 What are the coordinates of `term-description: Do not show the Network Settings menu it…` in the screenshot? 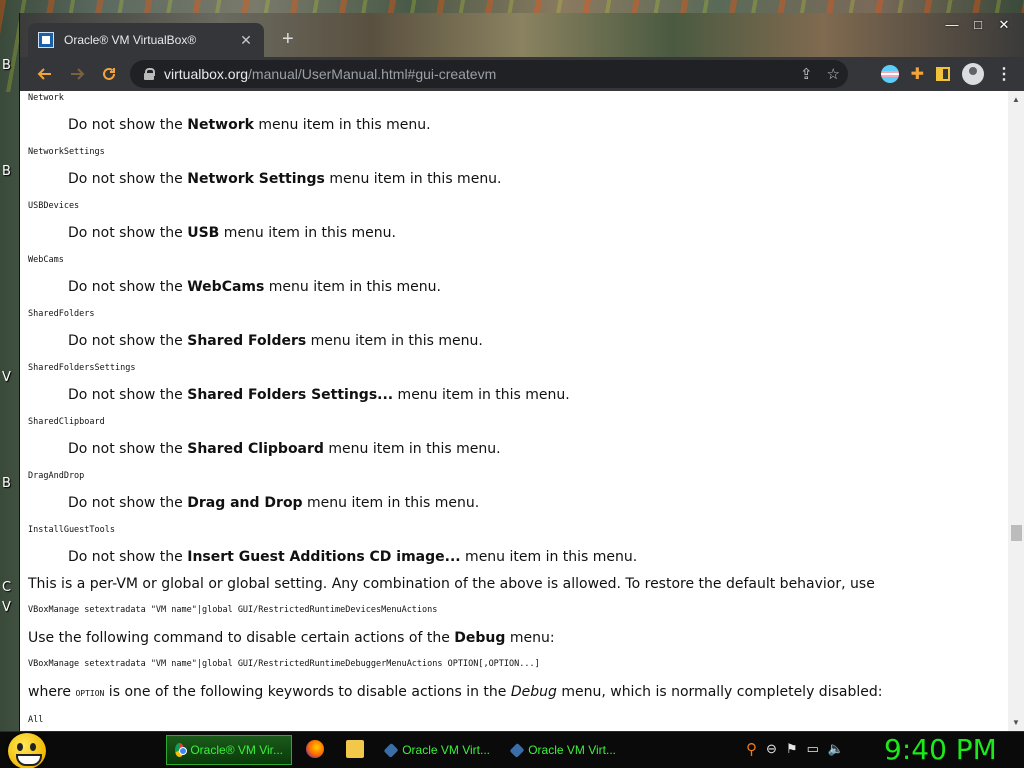 It's located at (285, 179).